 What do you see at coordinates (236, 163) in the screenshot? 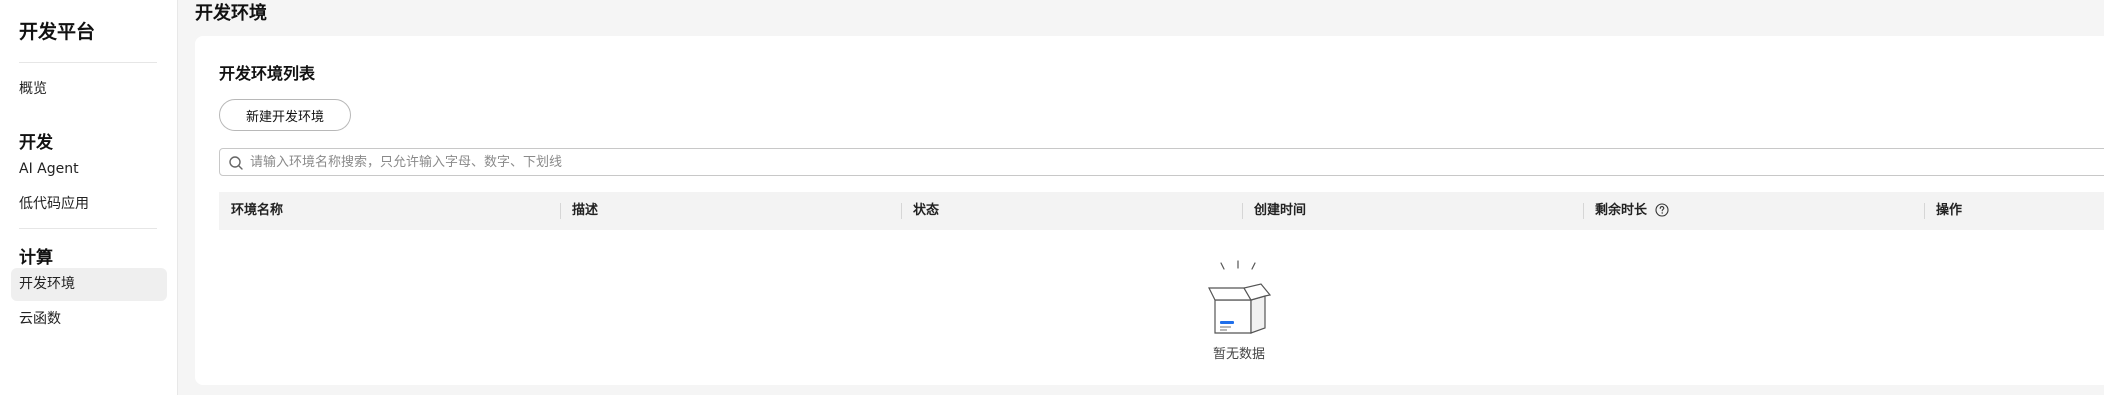
I see `search-icon` at bounding box center [236, 163].